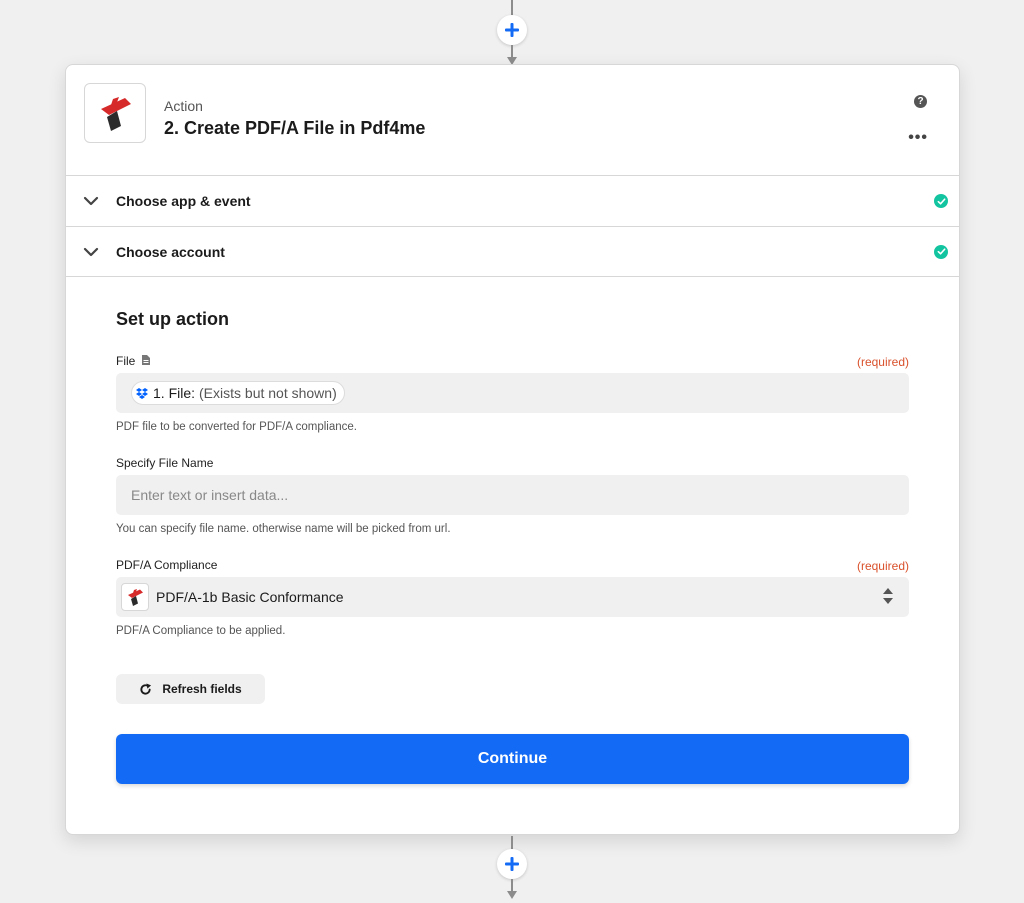  Describe the element at coordinates (512, 597) in the screenshot. I see `compliance-select: PDF/A-1b Basic Conformance` at that location.